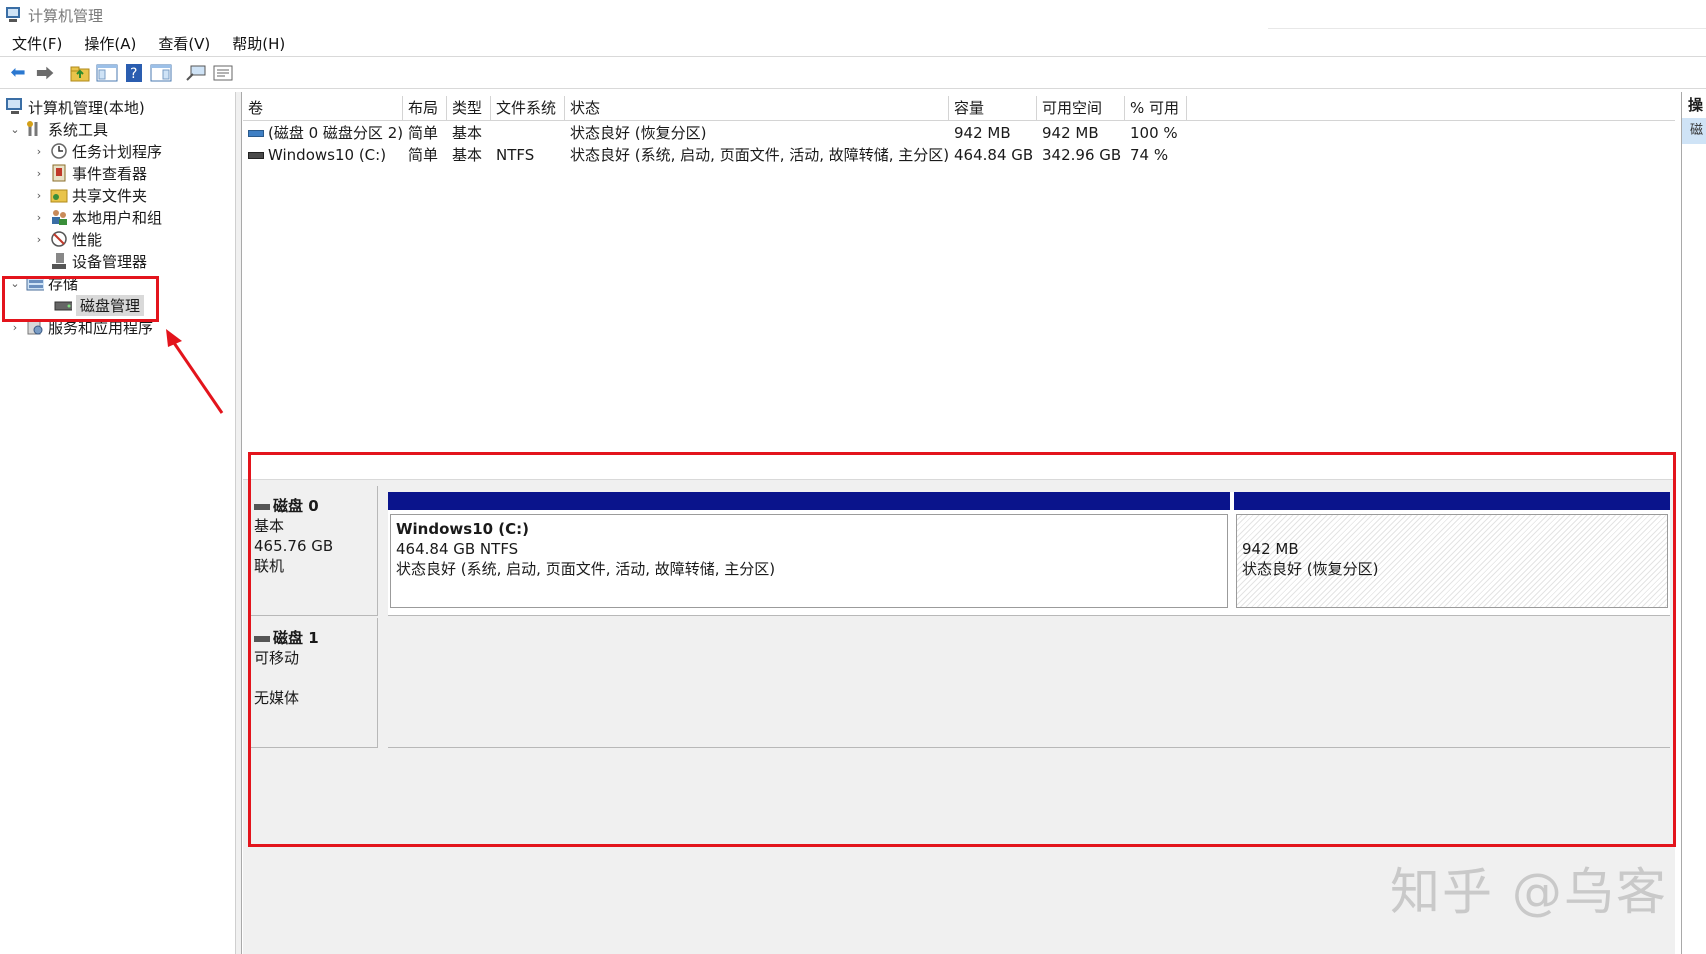 The height and width of the screenshot is (954, 1706). I want to click on layout-cell: 简单, so click(423, 133).